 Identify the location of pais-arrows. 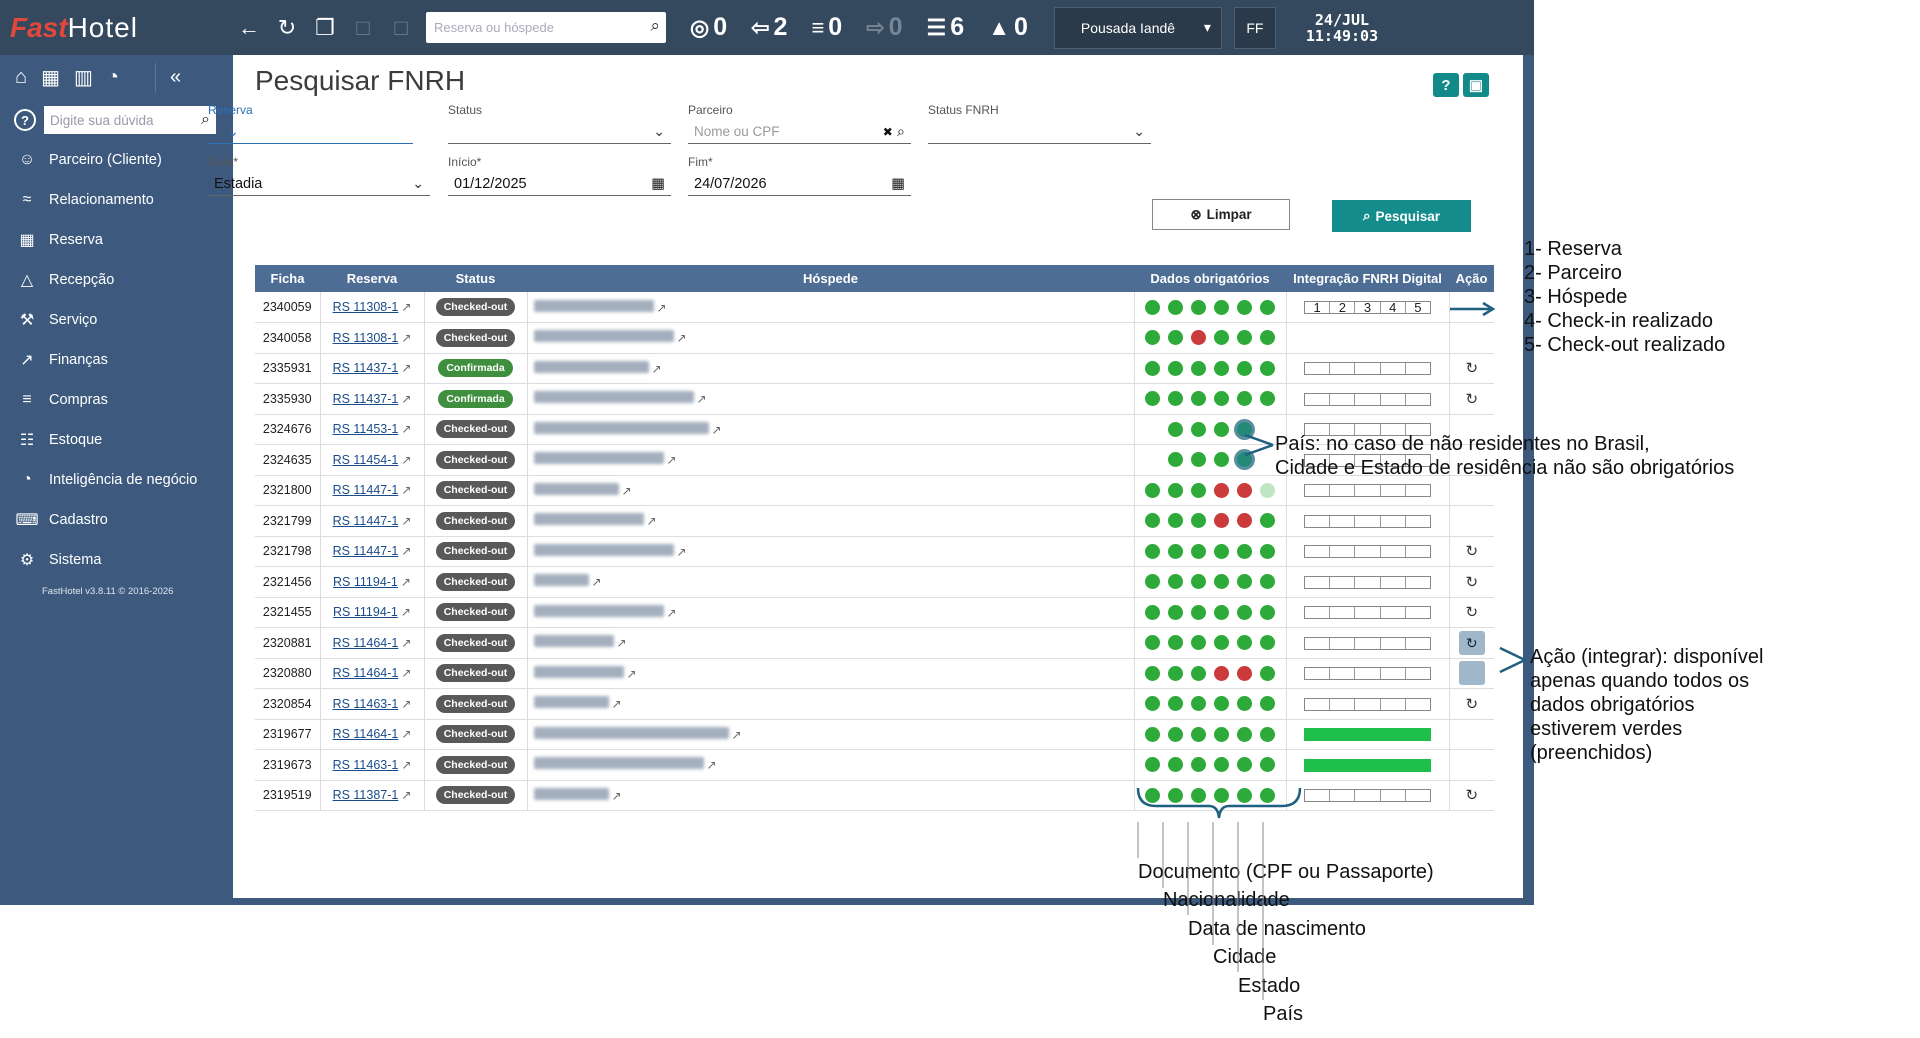
(1259, 445).